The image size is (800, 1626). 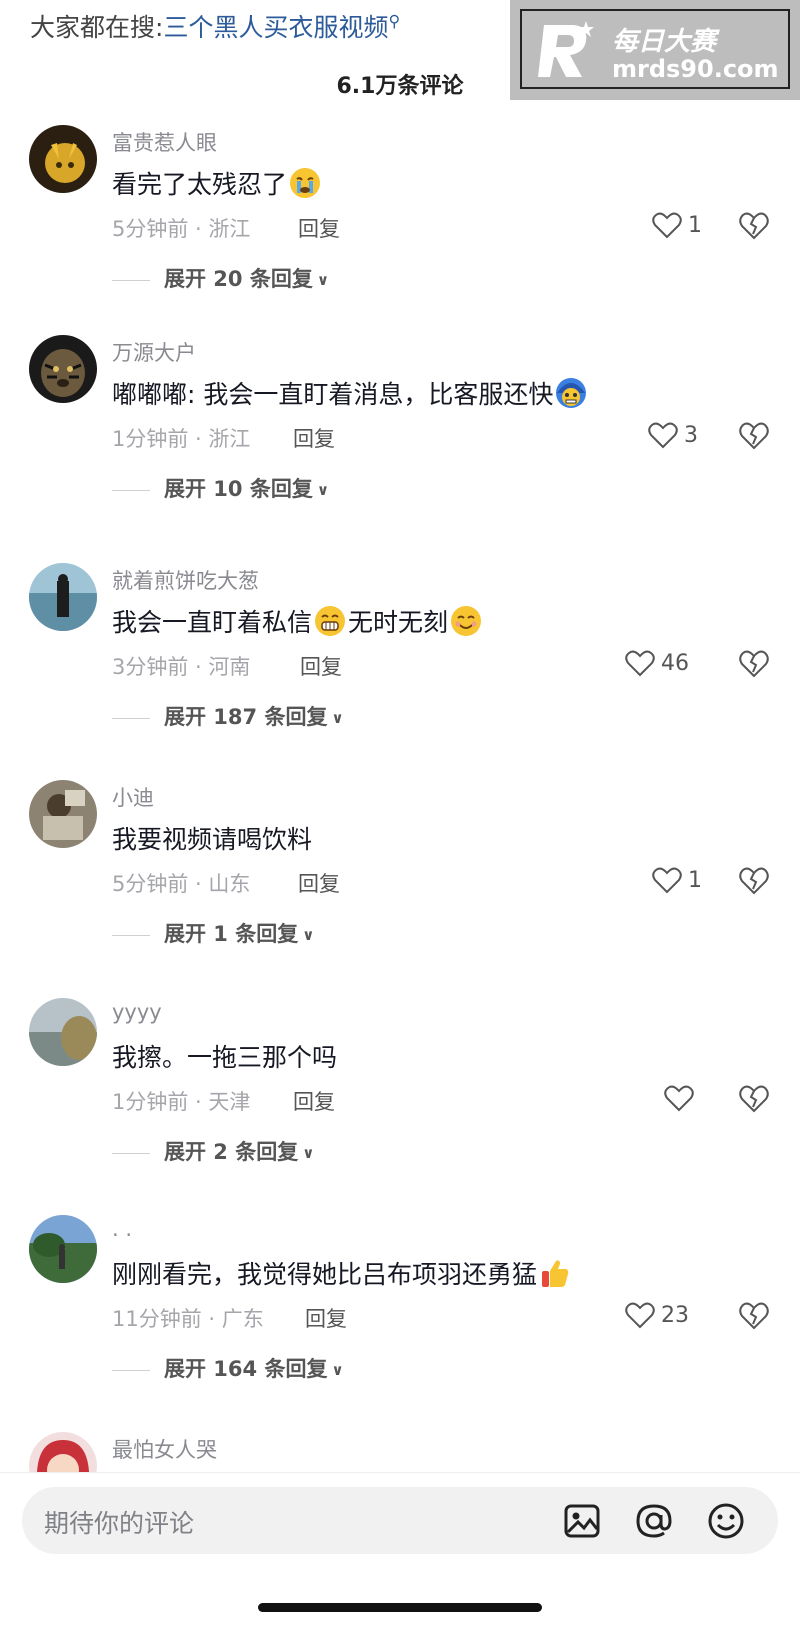 I want to click on comment-username: 万源大户, so click(x=154, y=352).